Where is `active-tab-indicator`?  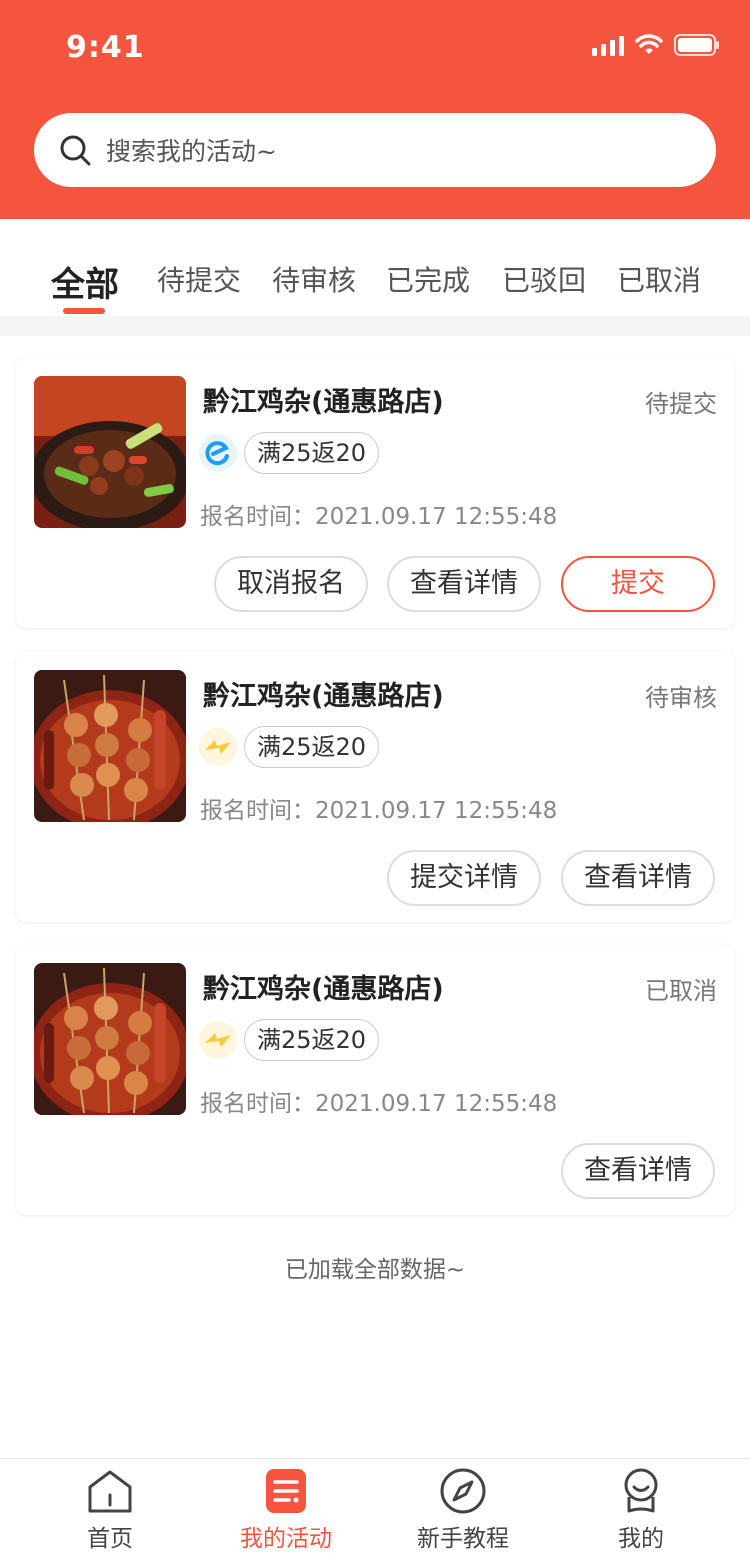 active-tab-indicator is located at coordinates (84, 311).